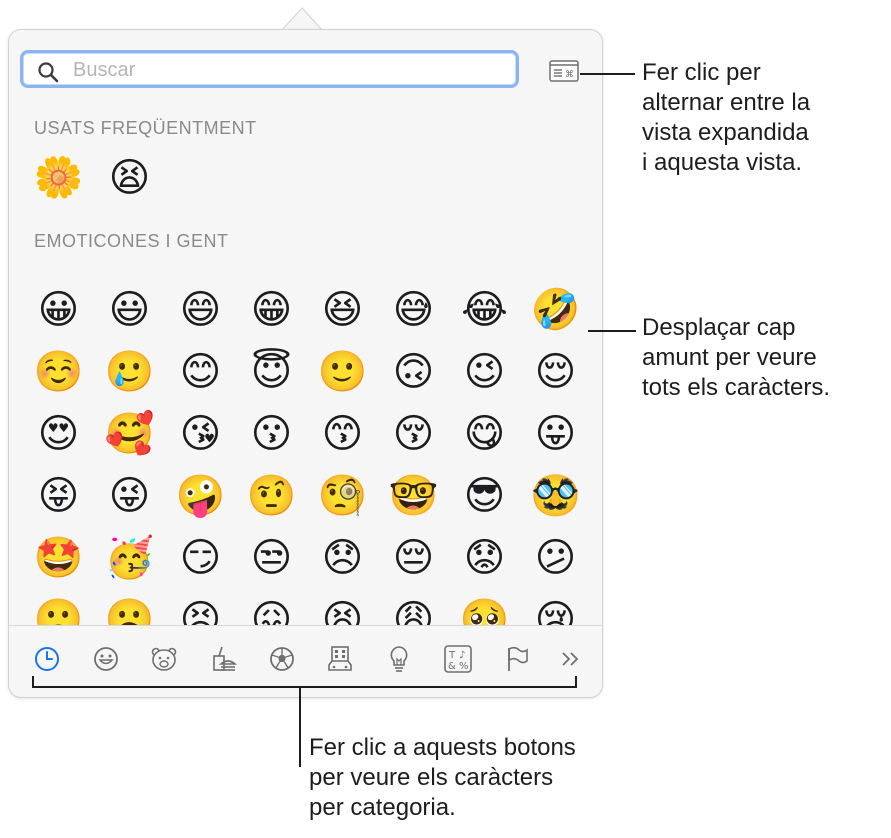 The image size is (891, 838). I want to click on chevrons-right-icon, so click(570, 659).